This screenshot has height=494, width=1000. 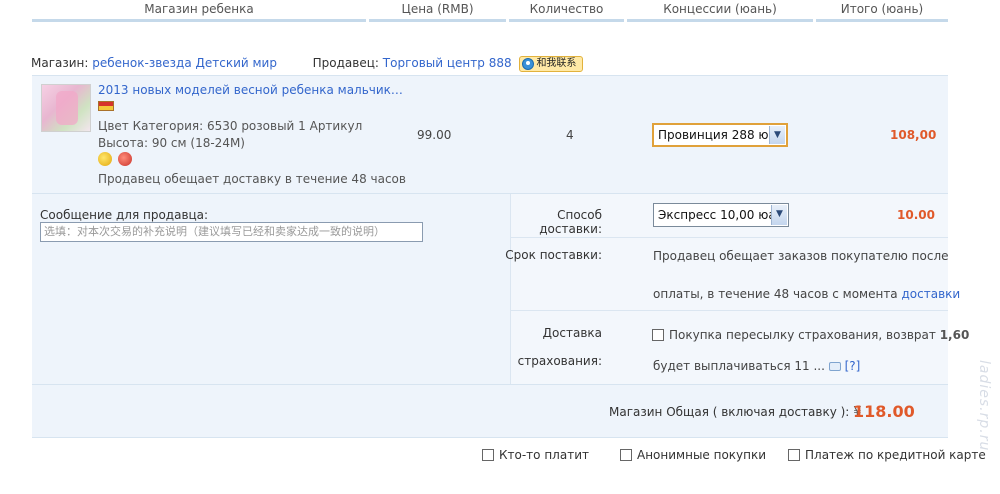 What do you see at coordinates (931, 294) in the screenshot?
I see `delivery-link: доставки` at bounding box center [931, 294].